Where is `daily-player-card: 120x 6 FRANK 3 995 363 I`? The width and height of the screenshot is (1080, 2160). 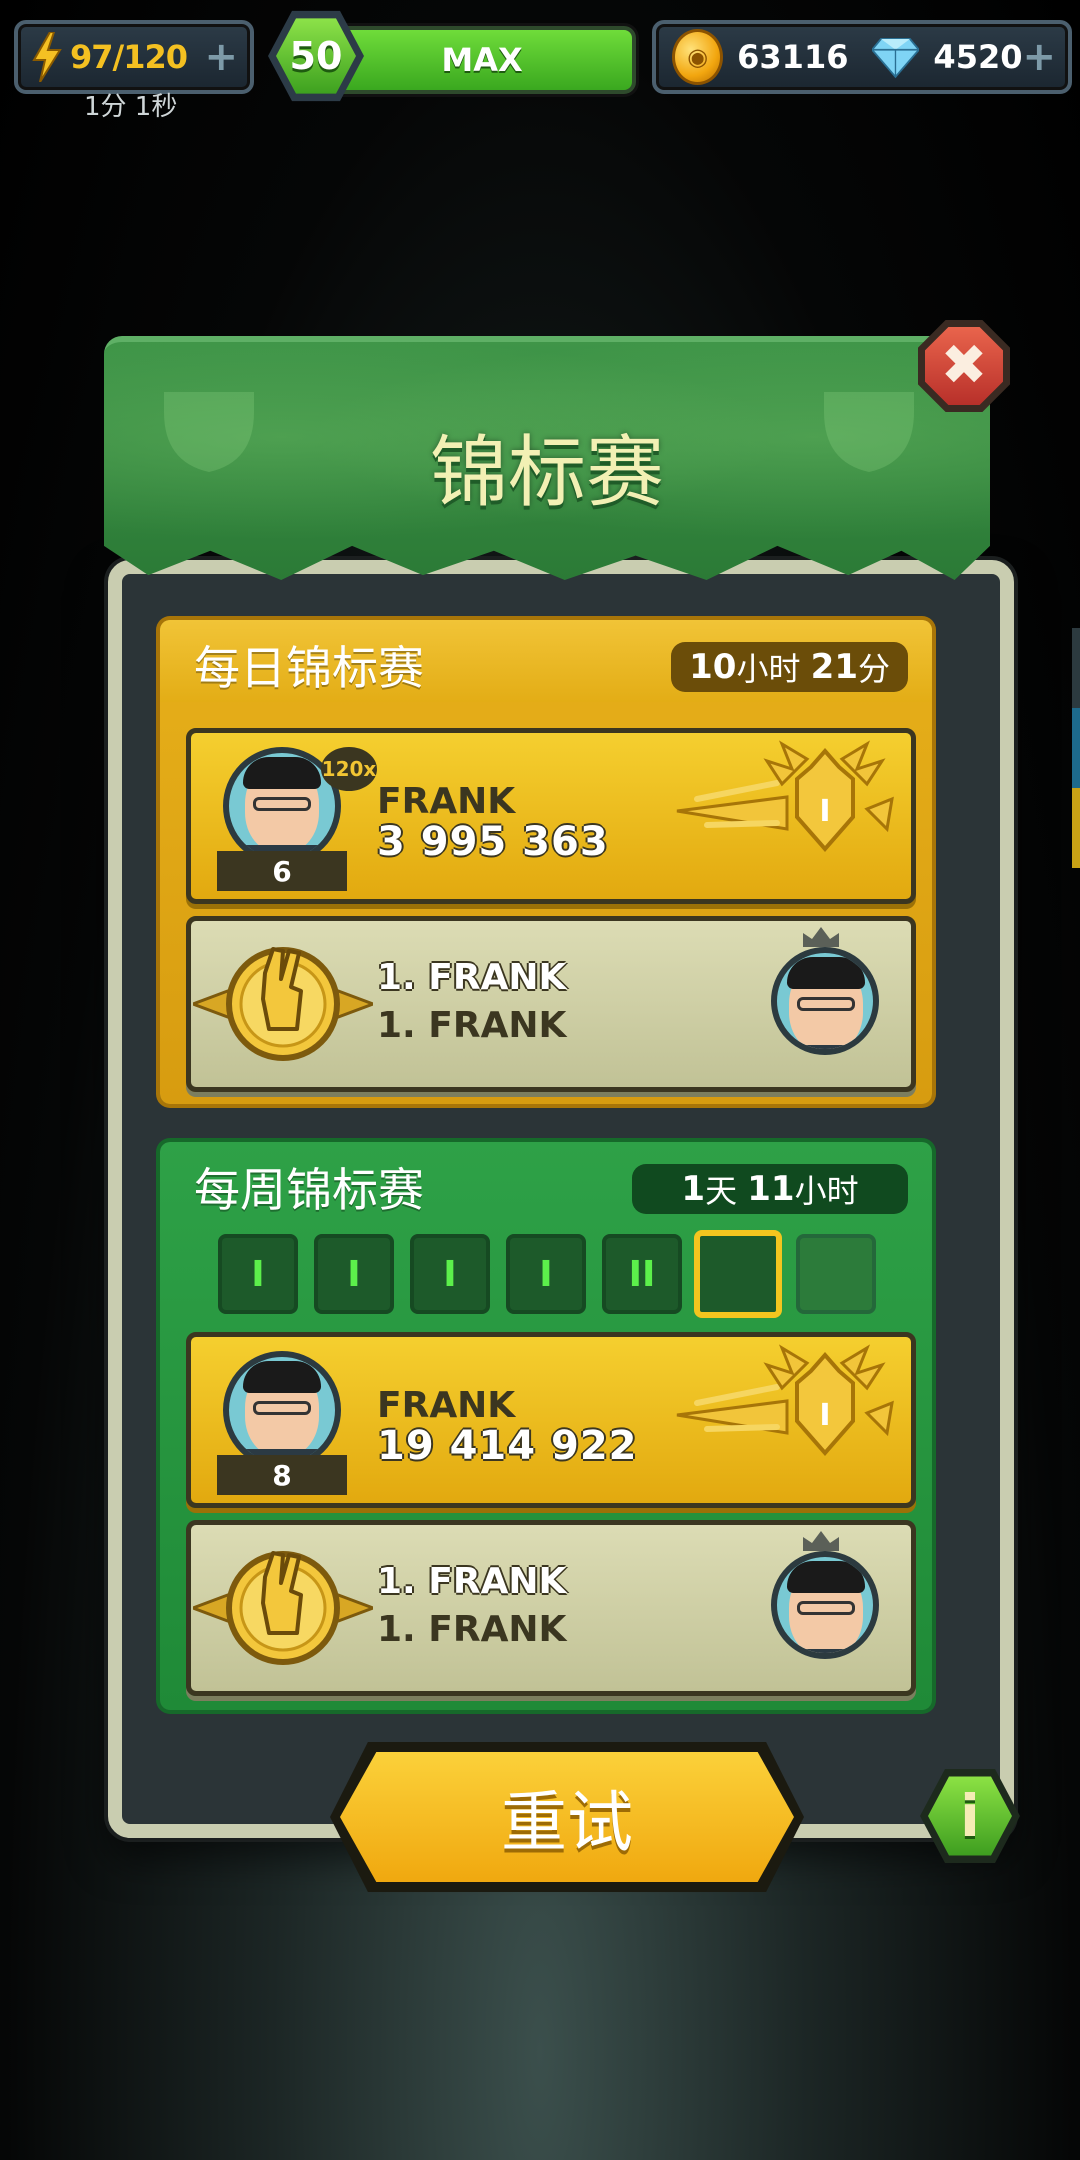
daily-player-card: 120x 6 FRANK 3 995 363 I is located at coordinates (551, 816).